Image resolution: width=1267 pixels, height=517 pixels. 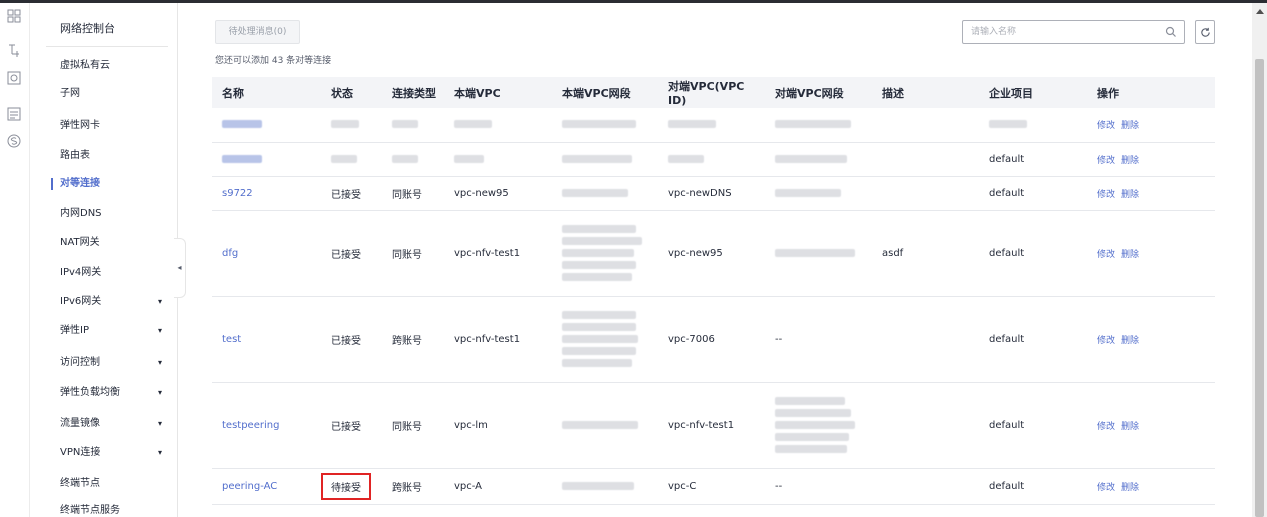 I want to click on monitor-icon, so click(x=14, y=114).